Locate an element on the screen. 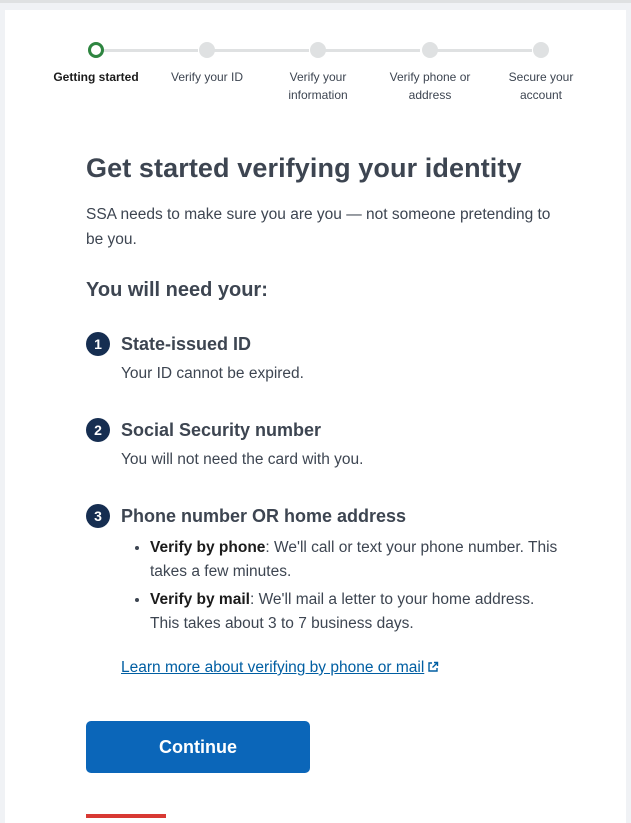 The height and width of the screenshot is (823, 631). external-link-icon is located at coordinates (433, 666).